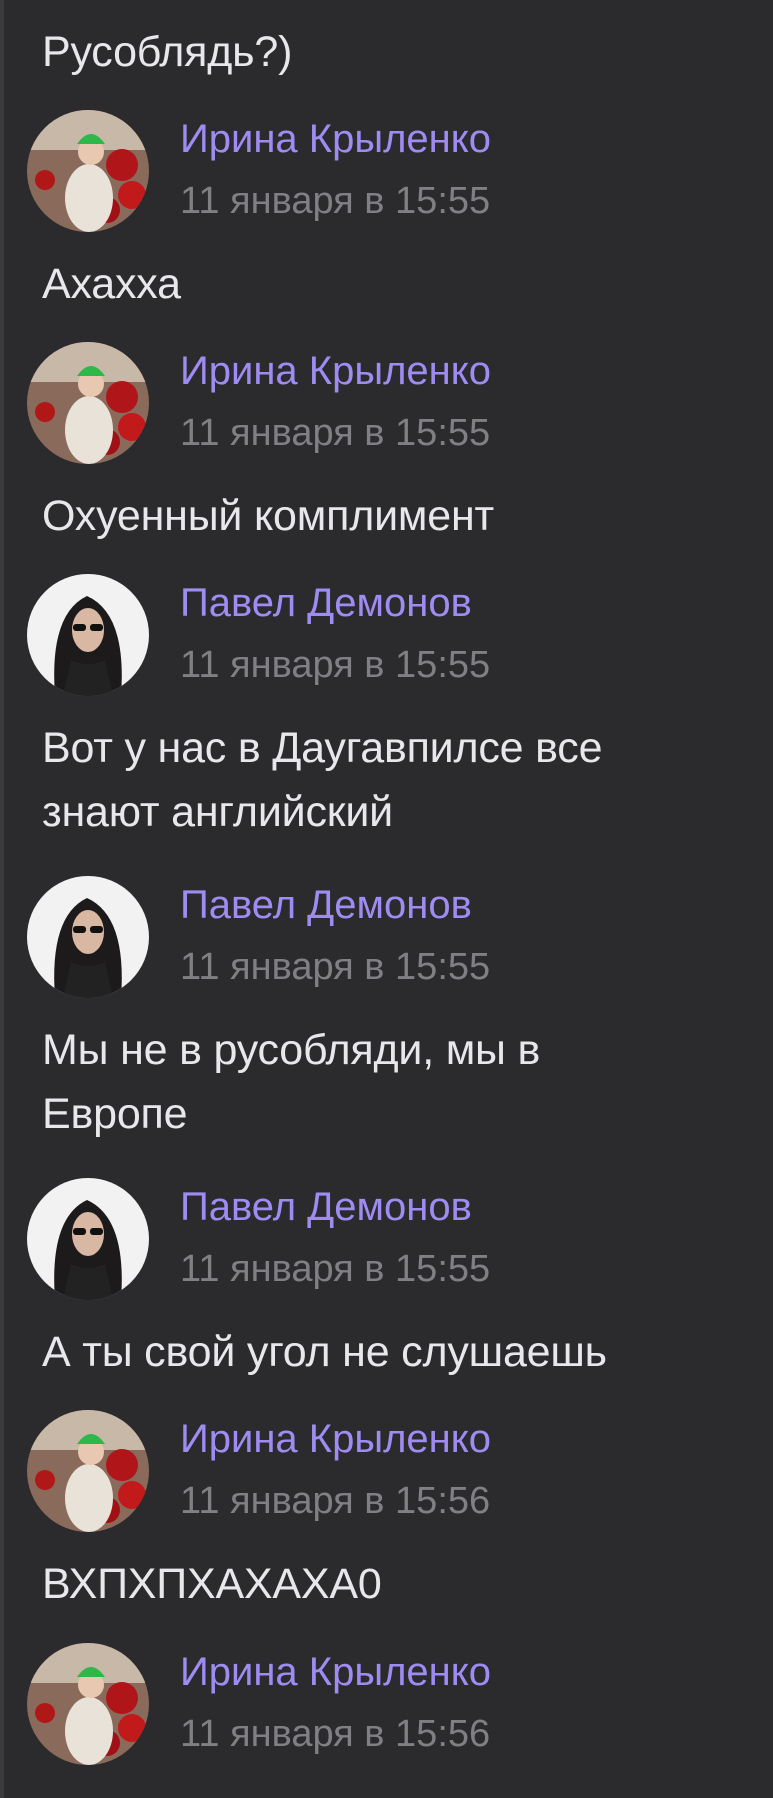 This screenshot has height=1798, width=773. Describe the element at coordinates (402, 1082) in the screenshot. I see `message-text: Мы не в русобляди, мы в Европе` at that location.